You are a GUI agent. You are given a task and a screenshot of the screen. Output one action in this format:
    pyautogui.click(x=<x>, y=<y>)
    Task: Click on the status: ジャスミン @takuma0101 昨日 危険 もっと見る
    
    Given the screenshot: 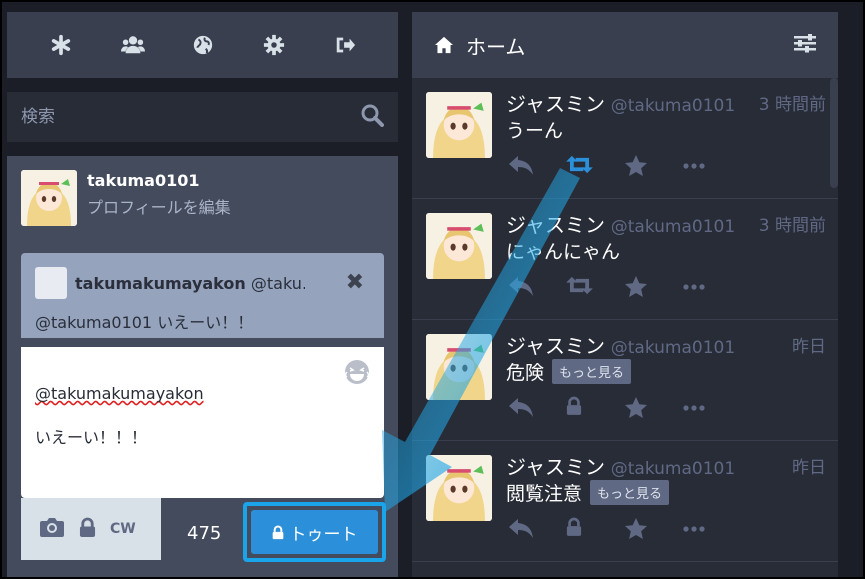 What is the action you would take?
    pyautogui.click(x=625, y=380)
    